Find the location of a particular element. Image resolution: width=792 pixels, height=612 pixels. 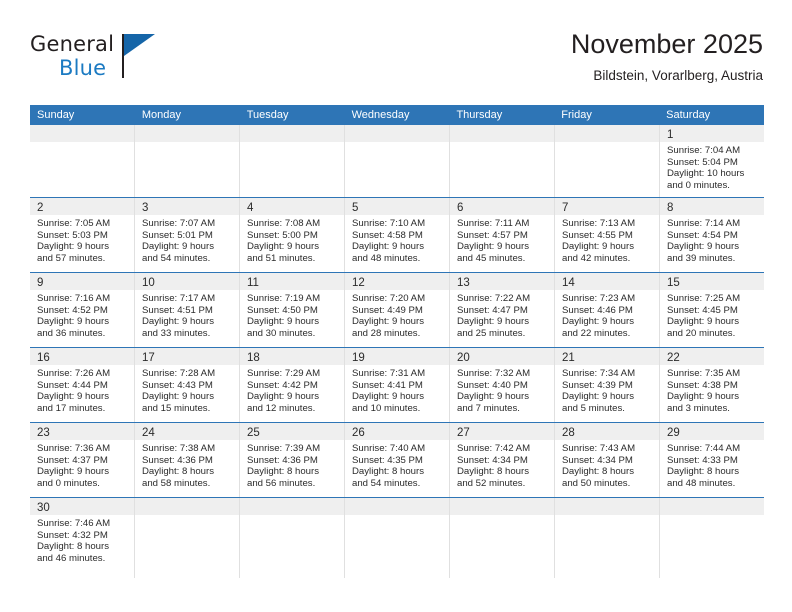

day-detail-daylight2: and 52 minutes. is located at coordinates (491, 483).